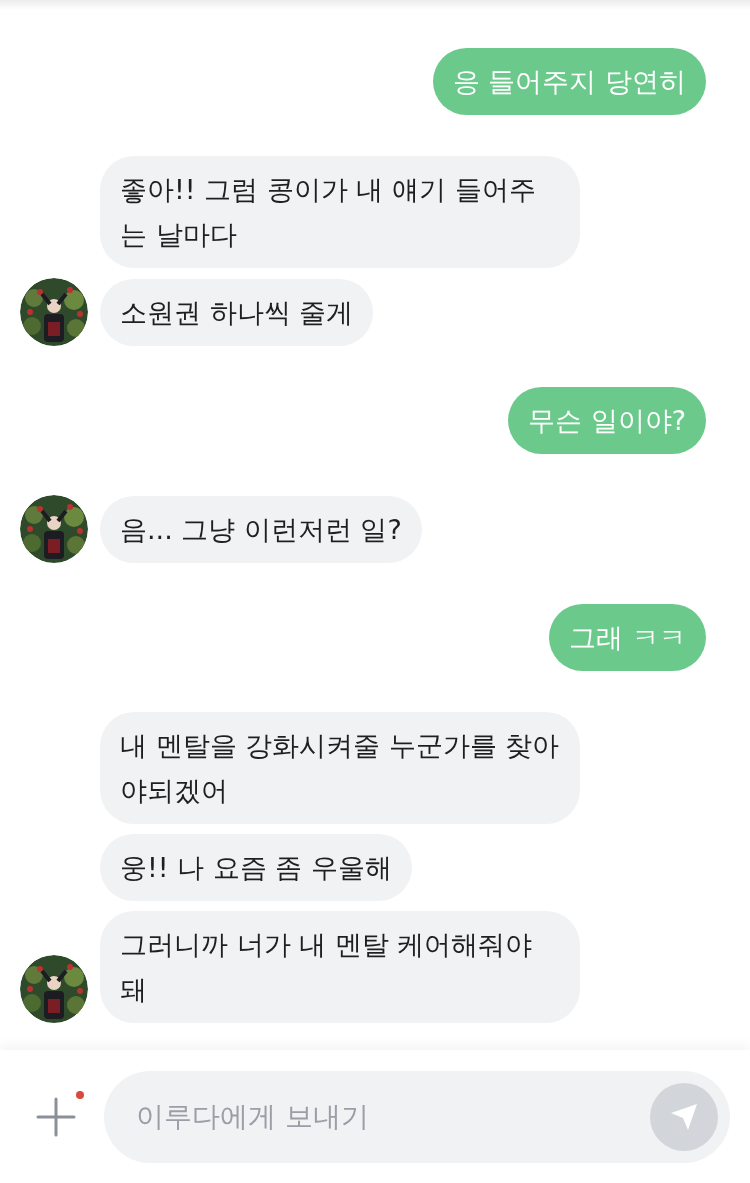 The height and width of the screenshot is (1183, 750). I want to click on message-bubble: 좋아!! 그럼 콩이가 내 얘기 들어주는 날마다, so click(340, 212).